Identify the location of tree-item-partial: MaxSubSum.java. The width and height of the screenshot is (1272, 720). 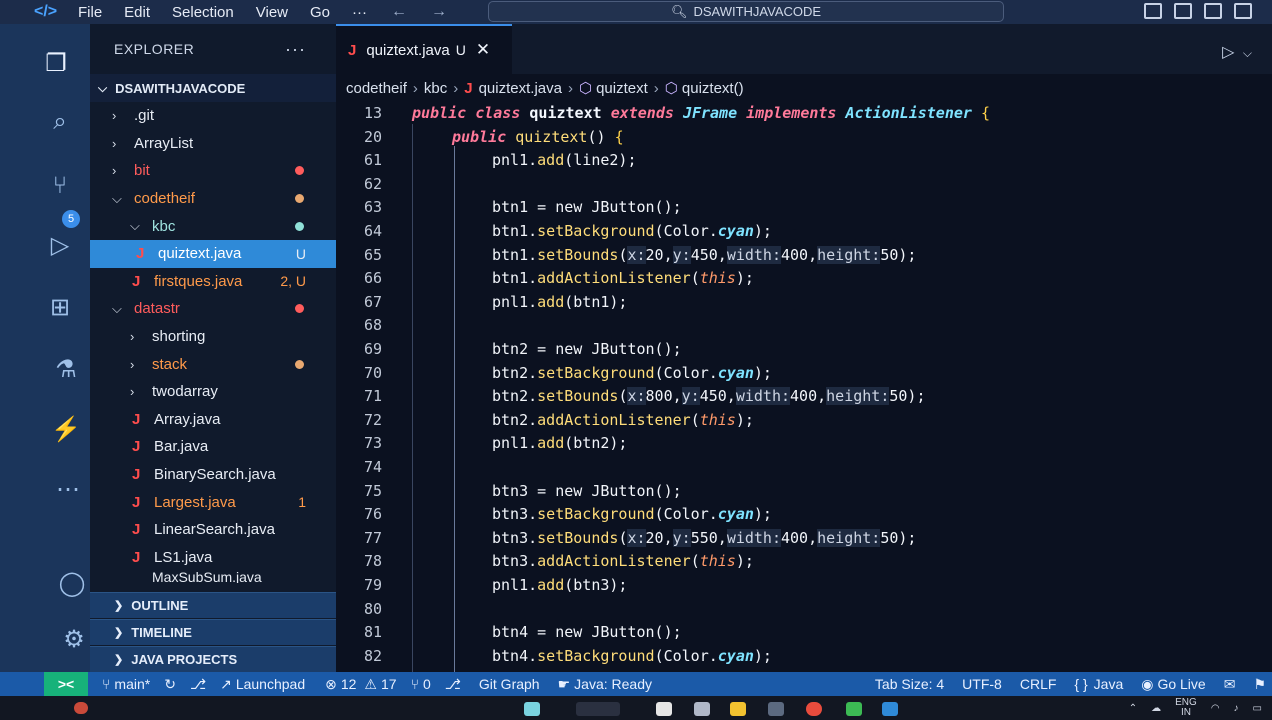
(213, 577).